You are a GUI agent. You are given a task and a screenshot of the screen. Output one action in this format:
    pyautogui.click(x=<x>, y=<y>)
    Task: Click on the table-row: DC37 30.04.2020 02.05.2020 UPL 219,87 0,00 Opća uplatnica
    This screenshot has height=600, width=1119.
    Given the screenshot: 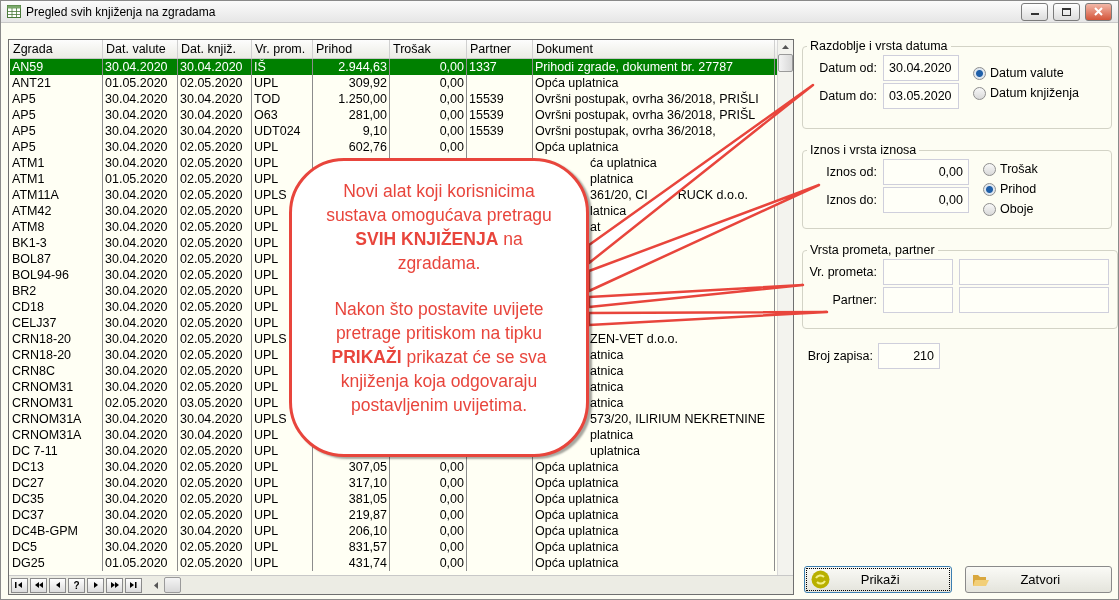 What is the action you would take?
    pyautogui.click(x=393, y=515)
    